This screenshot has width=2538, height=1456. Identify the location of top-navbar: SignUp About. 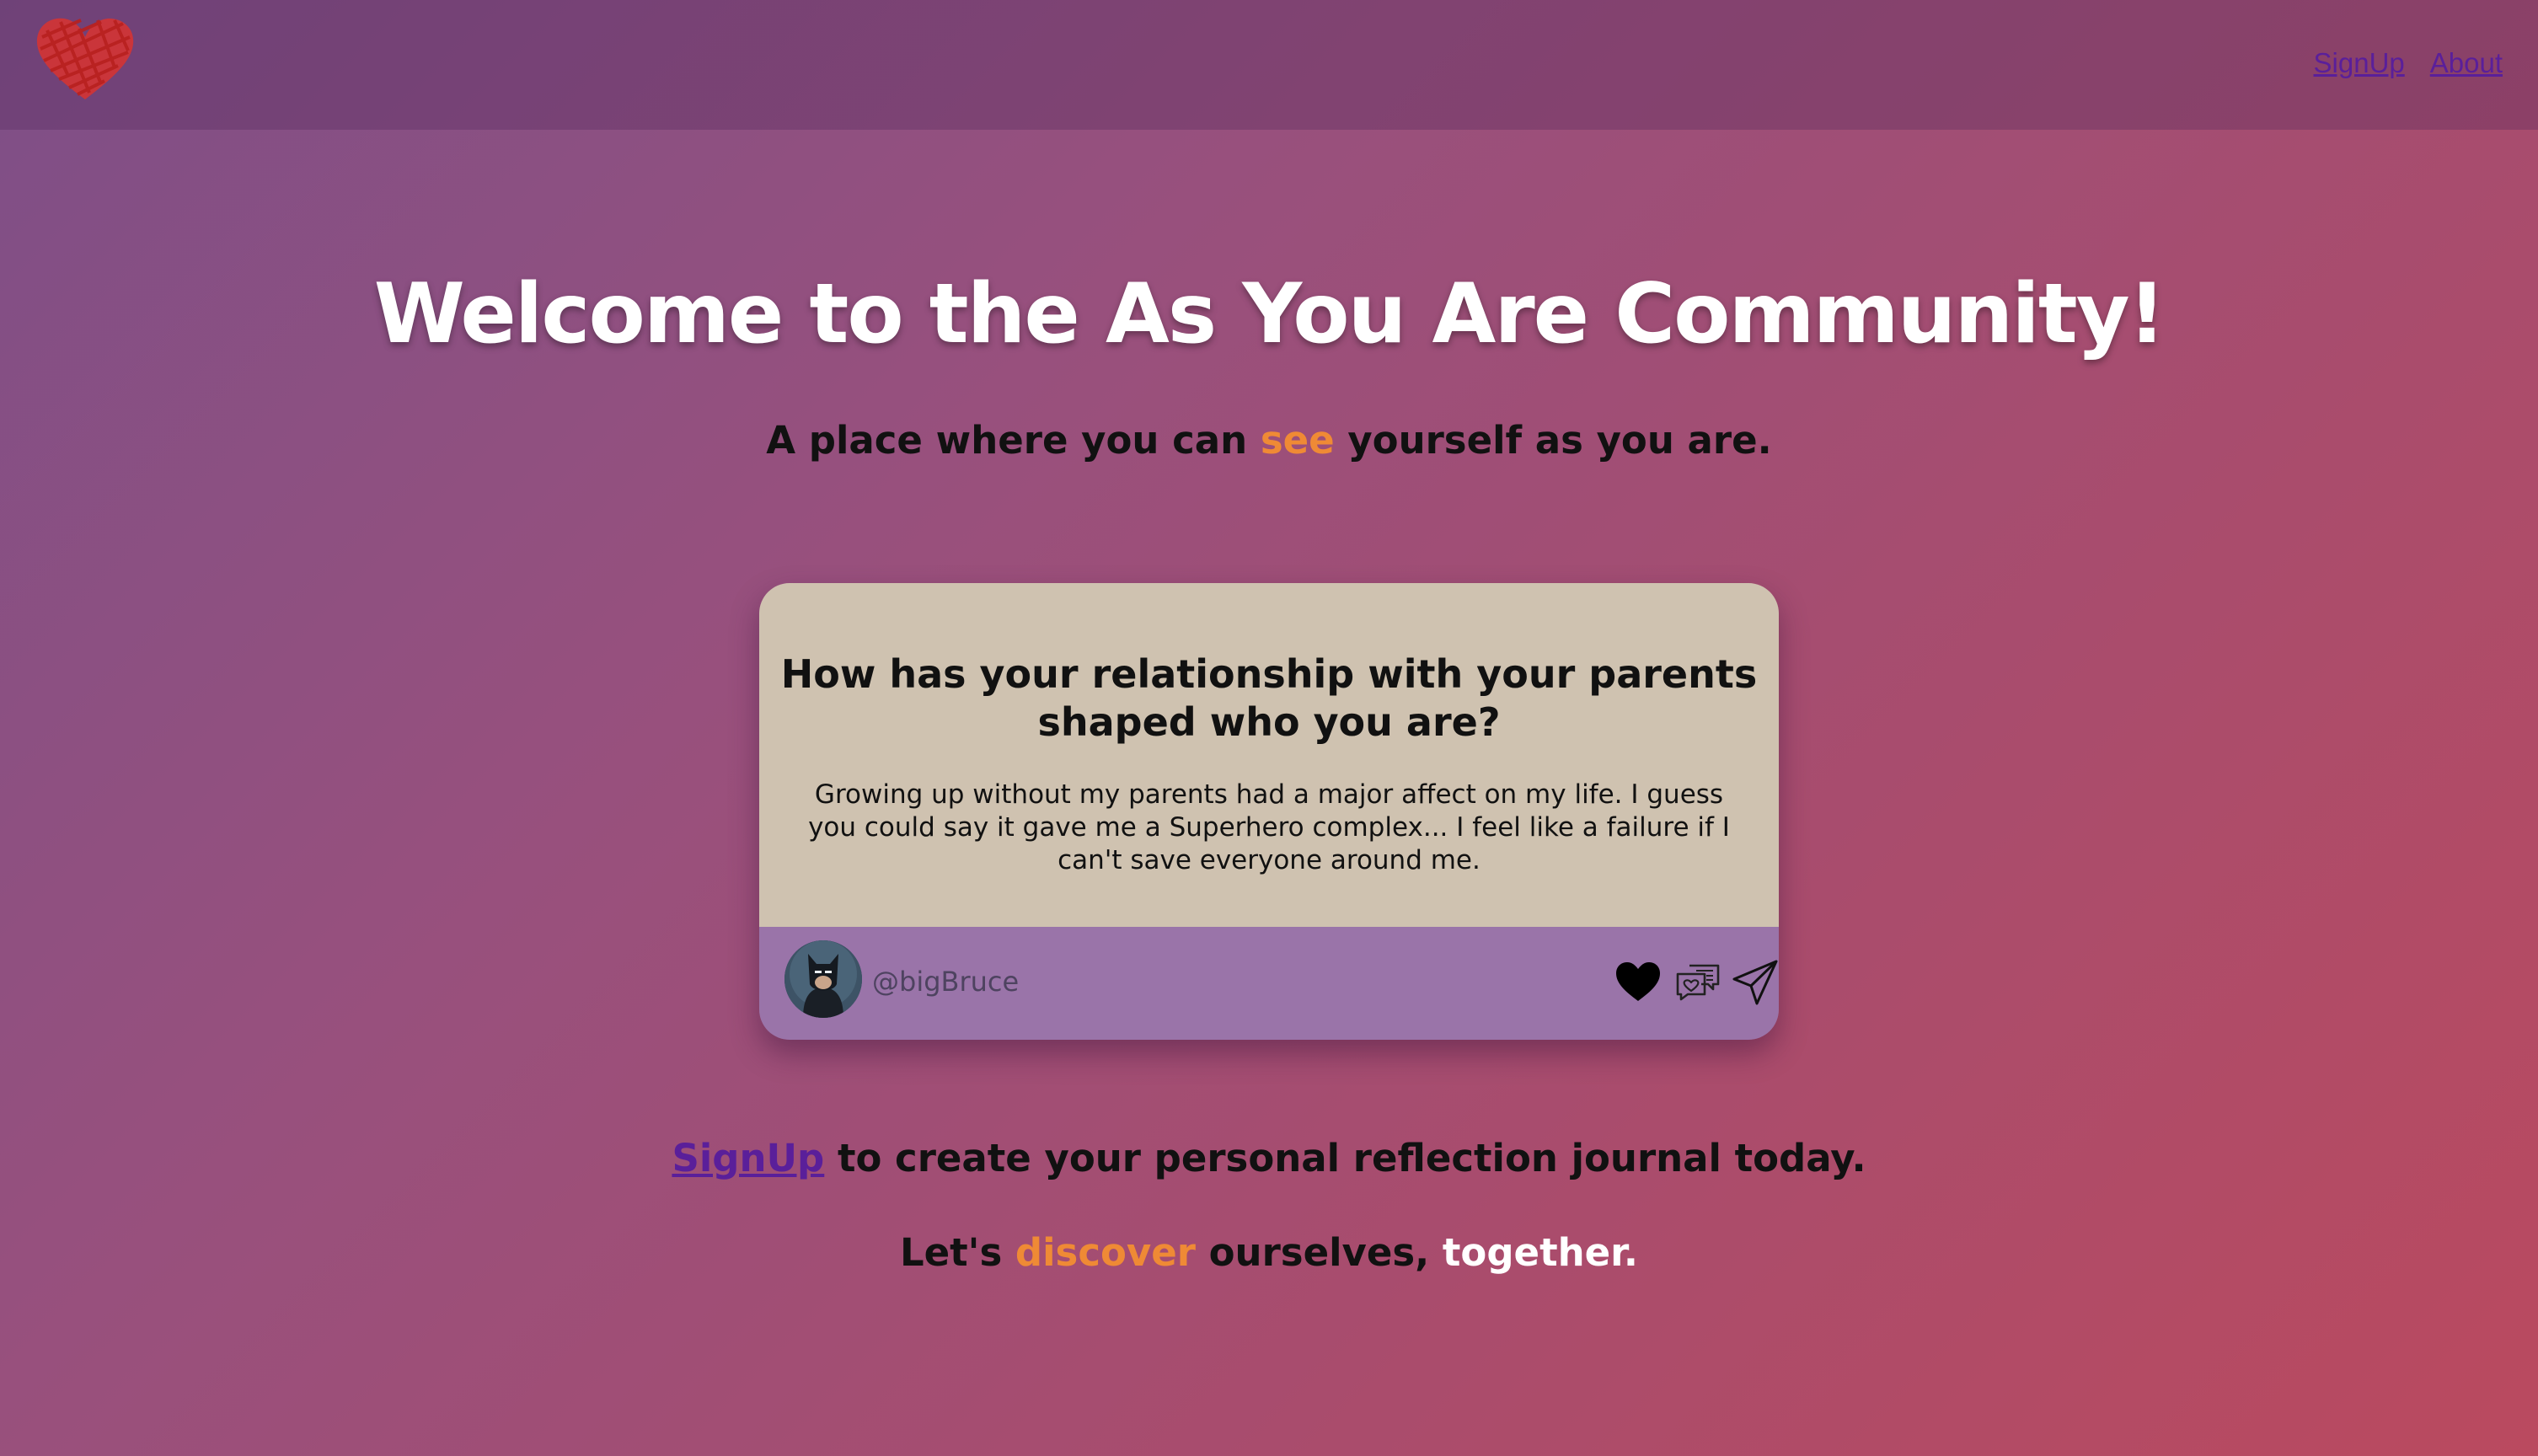
(1269, 65).